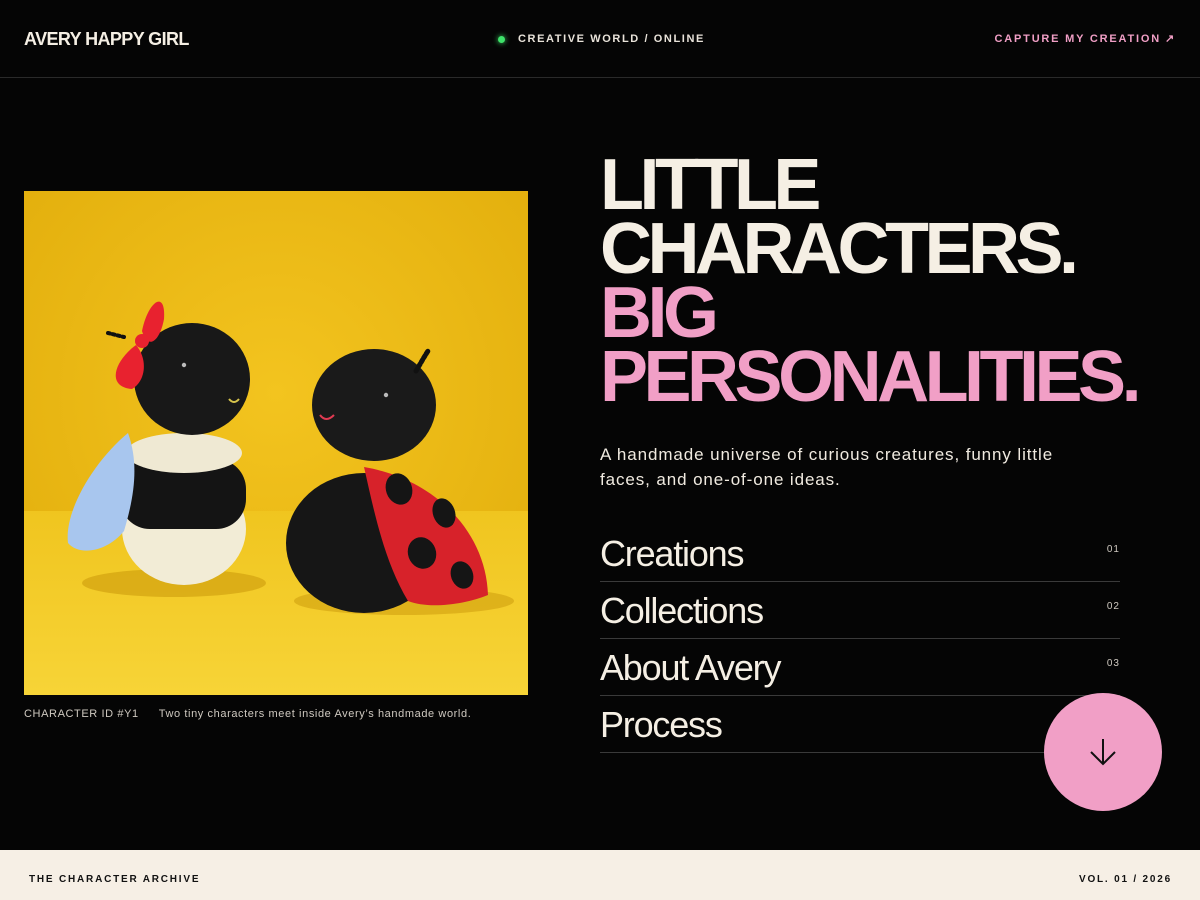  Describe the element at coordinates (81, 714) in the screenshot. I see `caption-id: CHARACTER ID #Y1` at that location.